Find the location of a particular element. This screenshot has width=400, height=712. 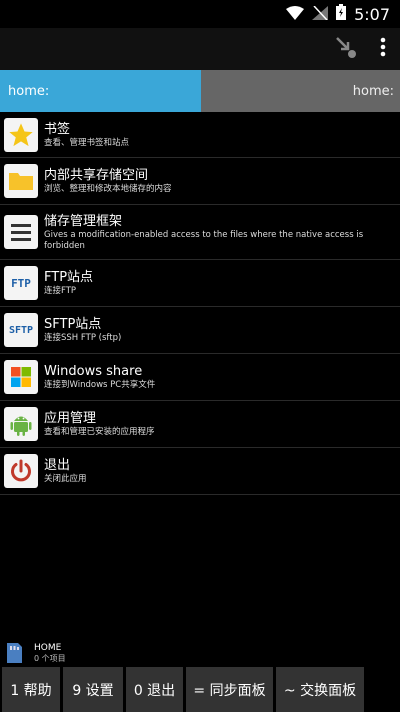

tab-left-panel: home: is located at coordinates (100, 91).